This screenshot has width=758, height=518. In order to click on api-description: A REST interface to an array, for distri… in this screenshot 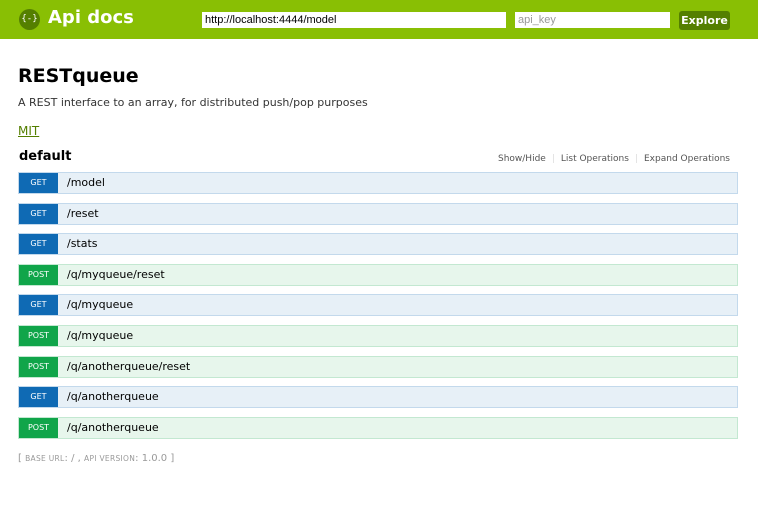, I will do `click(193, 102)`.